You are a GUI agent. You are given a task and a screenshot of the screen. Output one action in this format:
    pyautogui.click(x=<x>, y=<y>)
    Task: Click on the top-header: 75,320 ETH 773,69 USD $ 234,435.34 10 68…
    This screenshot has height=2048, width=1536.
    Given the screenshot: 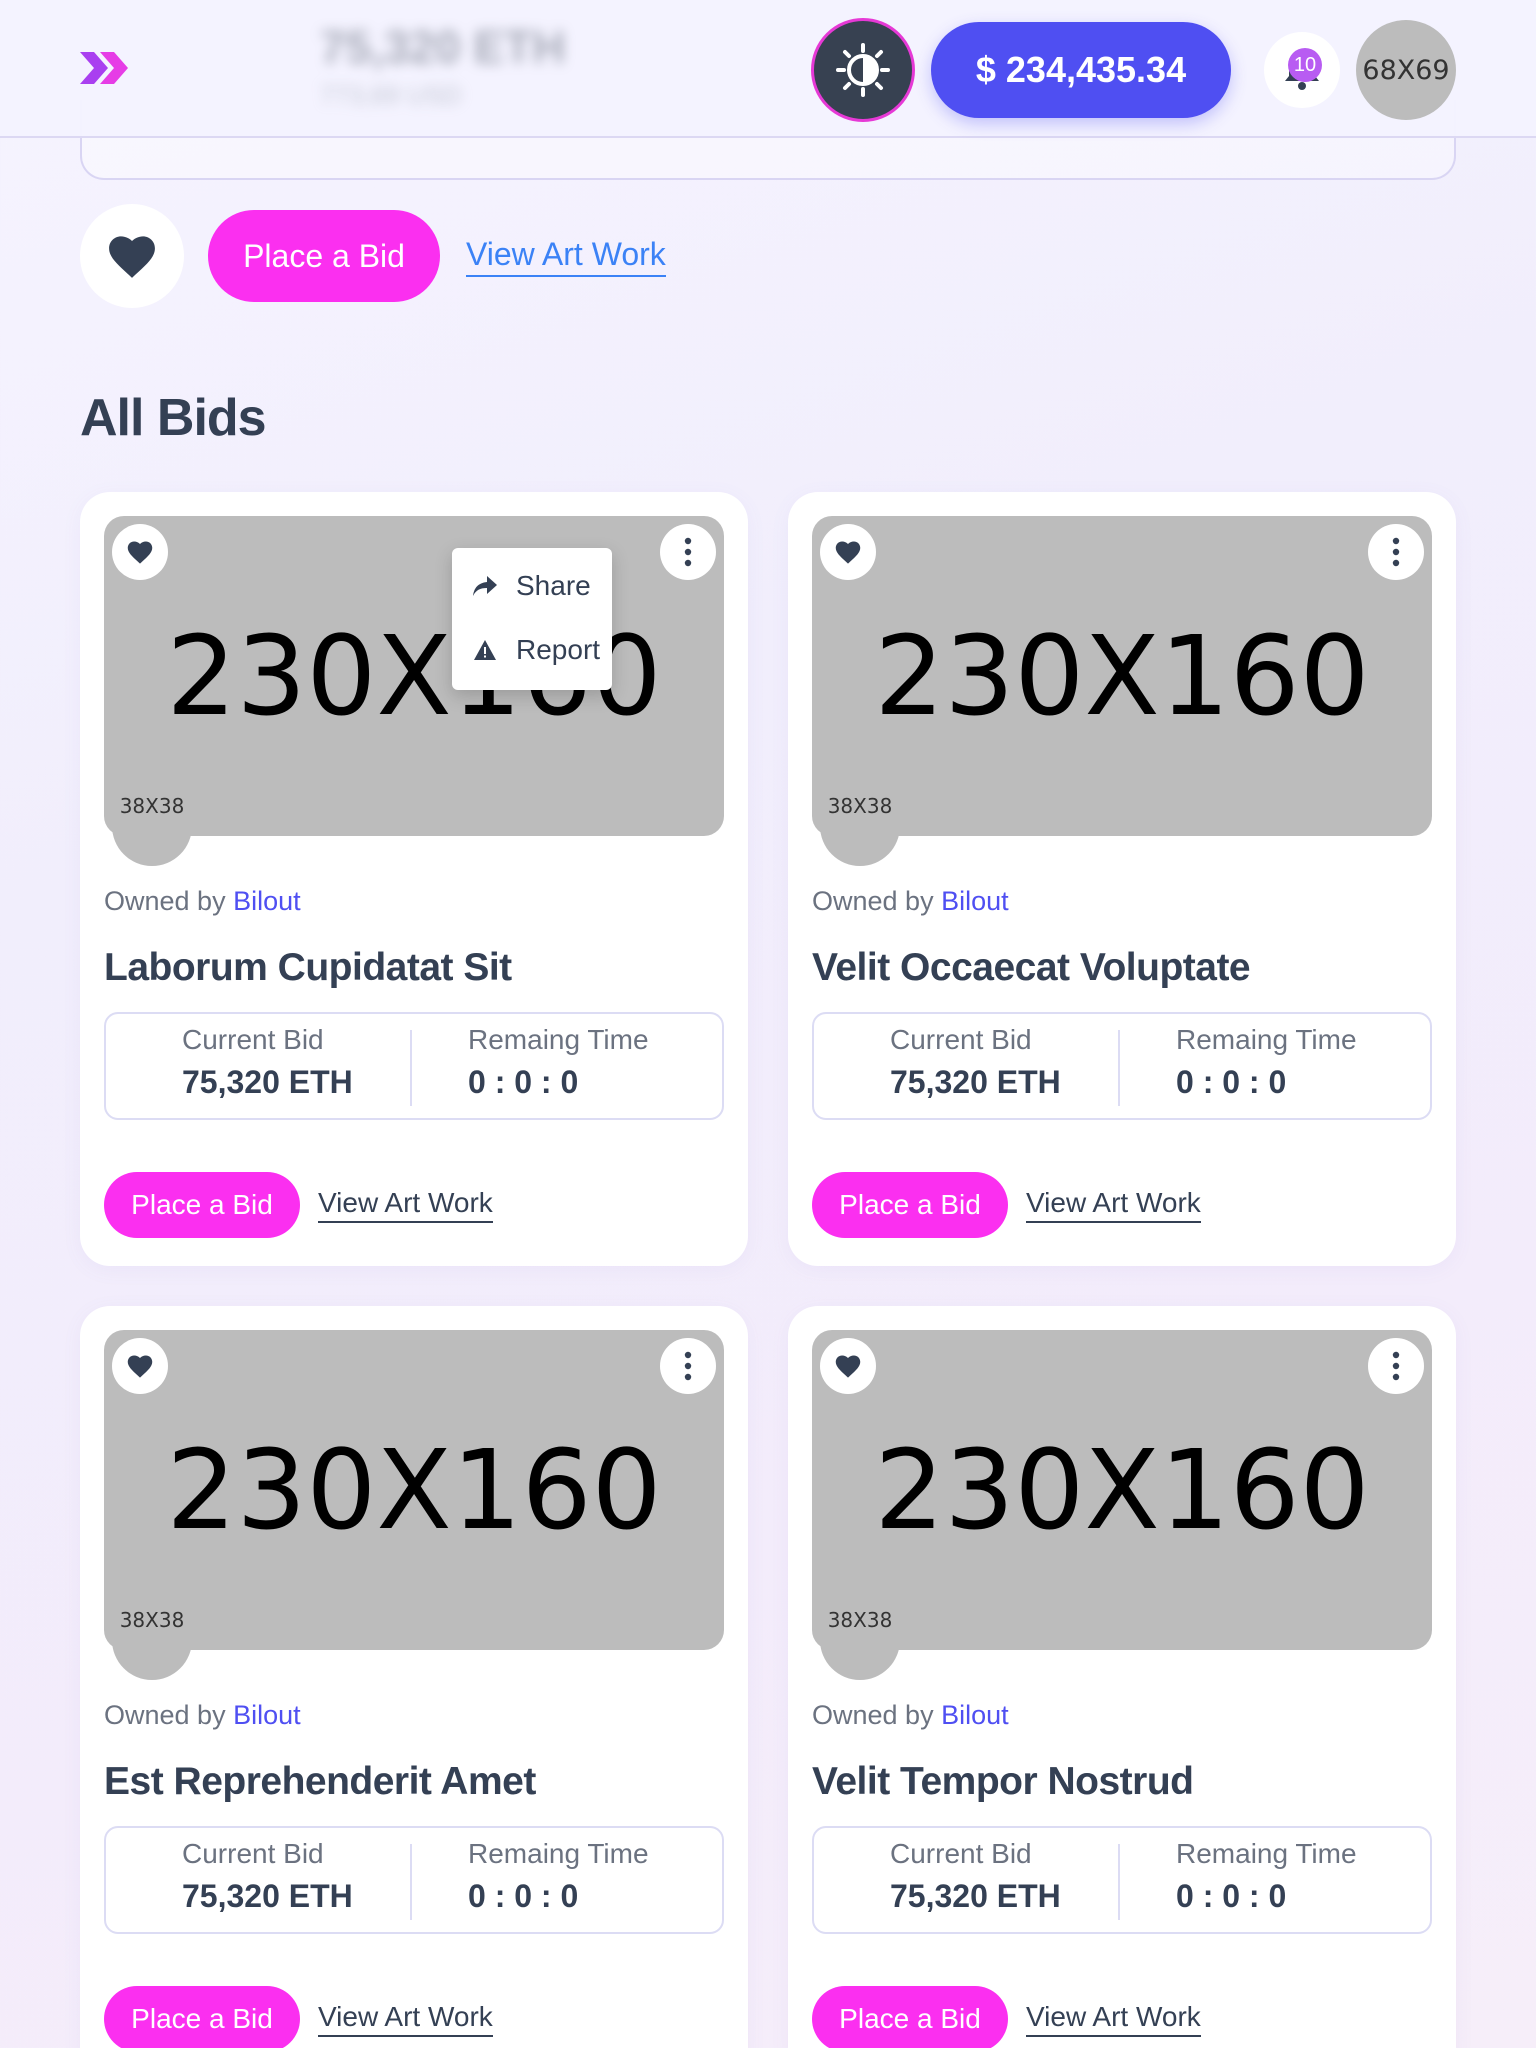 What is the action you would take?
    pyautogui.click(x=768, y=69)
    